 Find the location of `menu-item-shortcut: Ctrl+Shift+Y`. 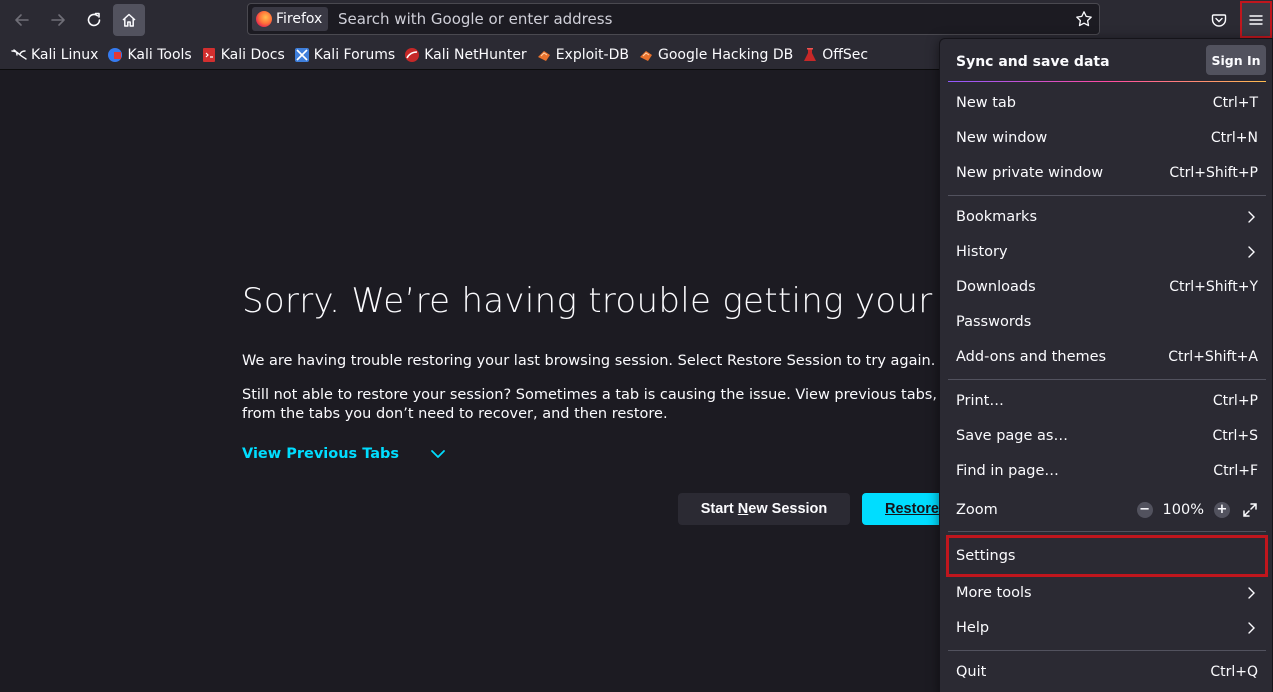

menu-item-shortcut: Ctrl+Shift+Y is located at coordinates (1213, 287).